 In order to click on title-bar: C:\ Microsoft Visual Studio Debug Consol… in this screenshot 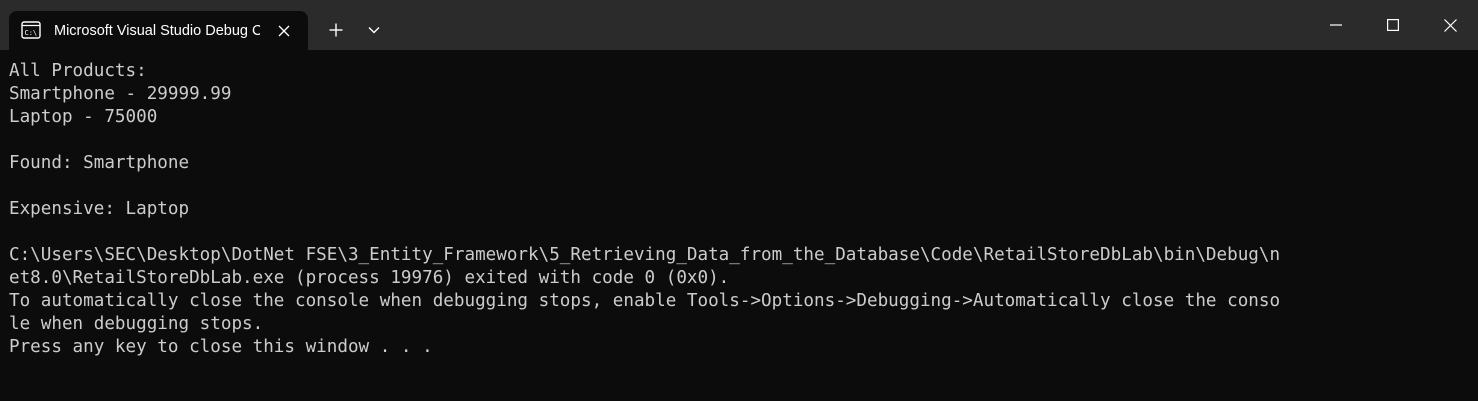, I will do `click(739, 25)`.